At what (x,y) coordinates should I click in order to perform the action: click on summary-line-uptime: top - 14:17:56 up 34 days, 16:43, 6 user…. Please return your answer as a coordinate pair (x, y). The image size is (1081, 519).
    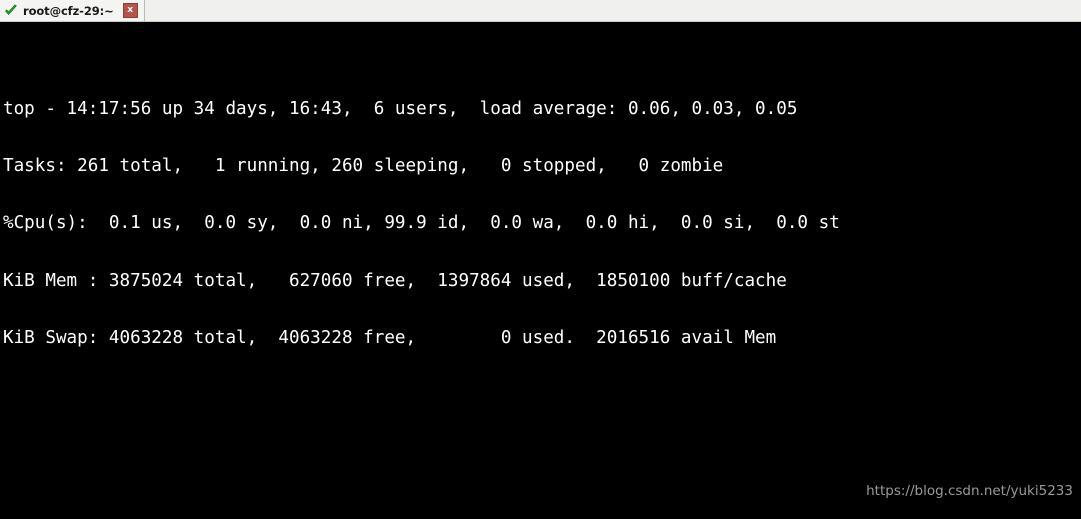
    Looking at the image, I should click on (400, 109).